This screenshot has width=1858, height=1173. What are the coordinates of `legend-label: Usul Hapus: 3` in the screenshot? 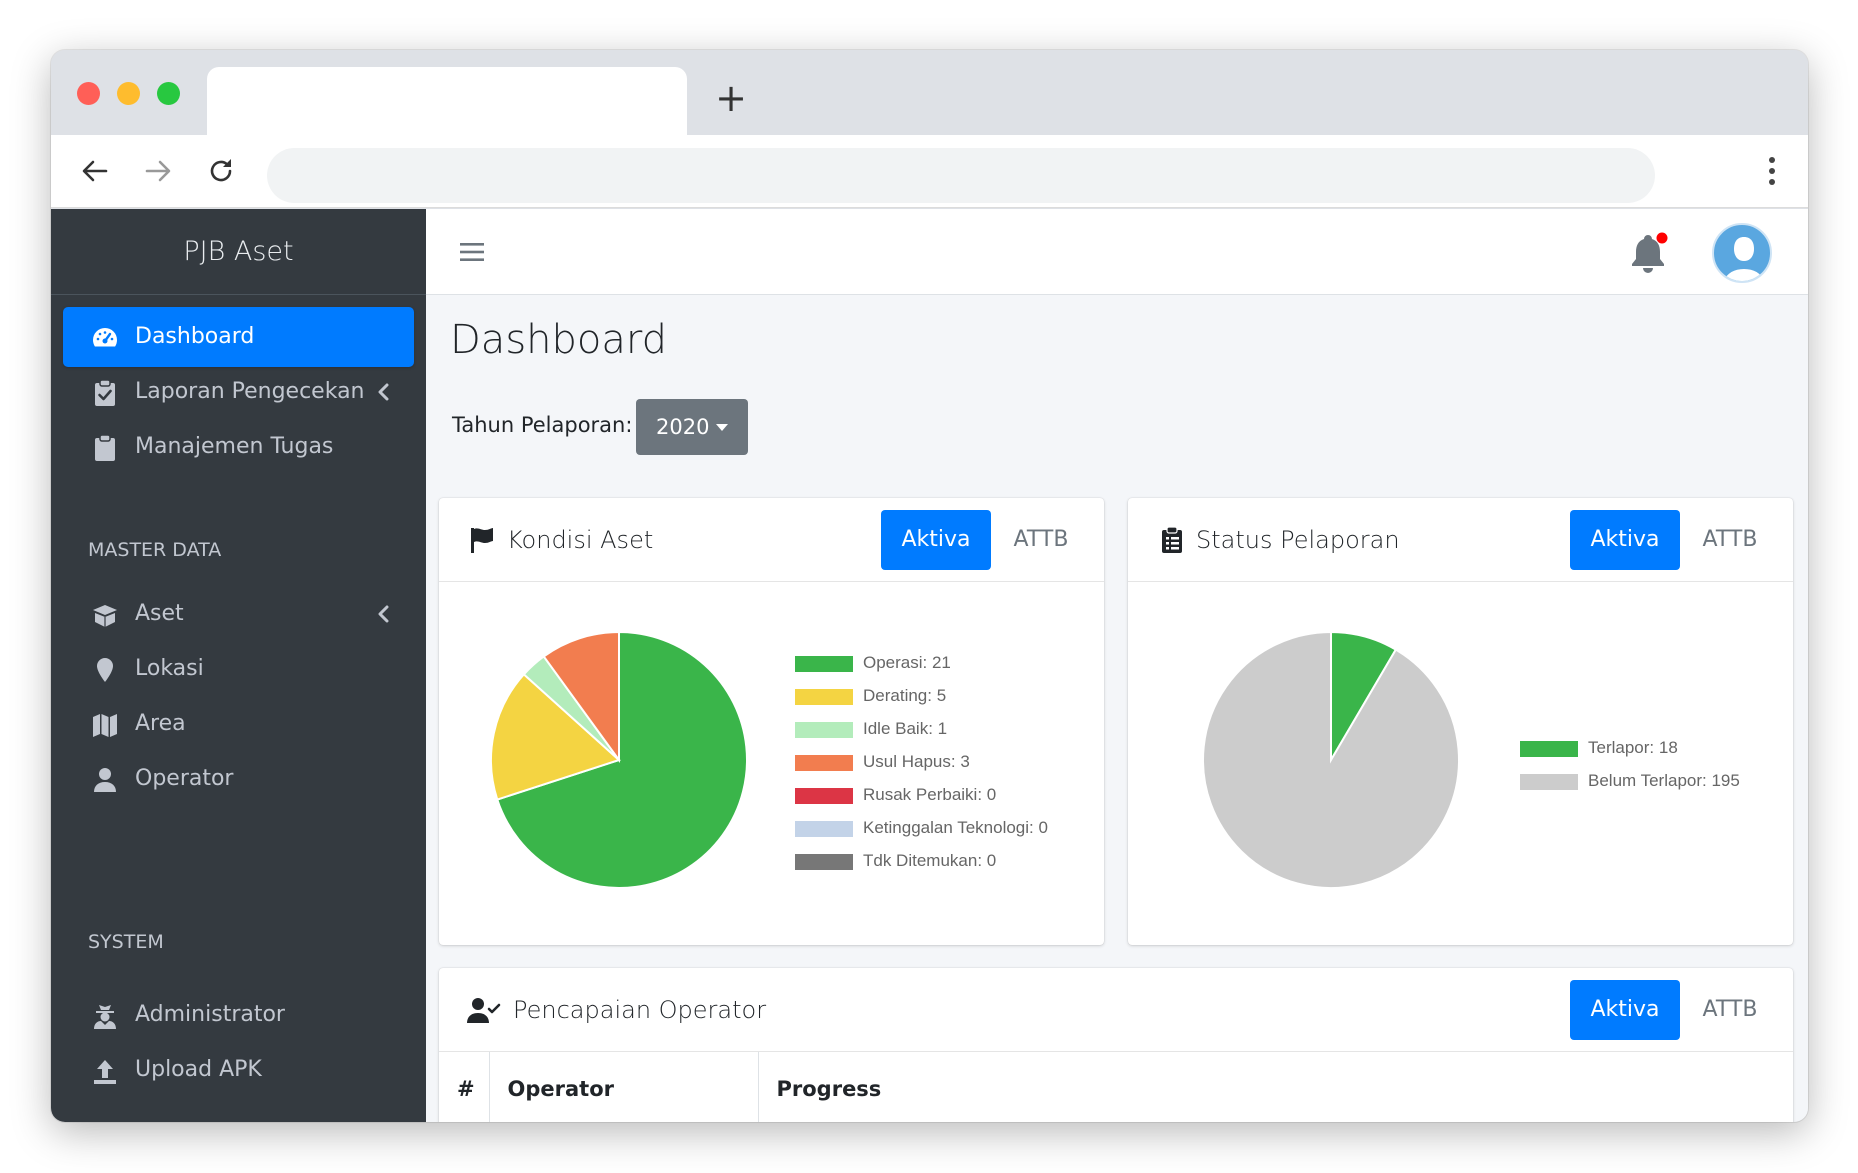 It's located at (916, 761).